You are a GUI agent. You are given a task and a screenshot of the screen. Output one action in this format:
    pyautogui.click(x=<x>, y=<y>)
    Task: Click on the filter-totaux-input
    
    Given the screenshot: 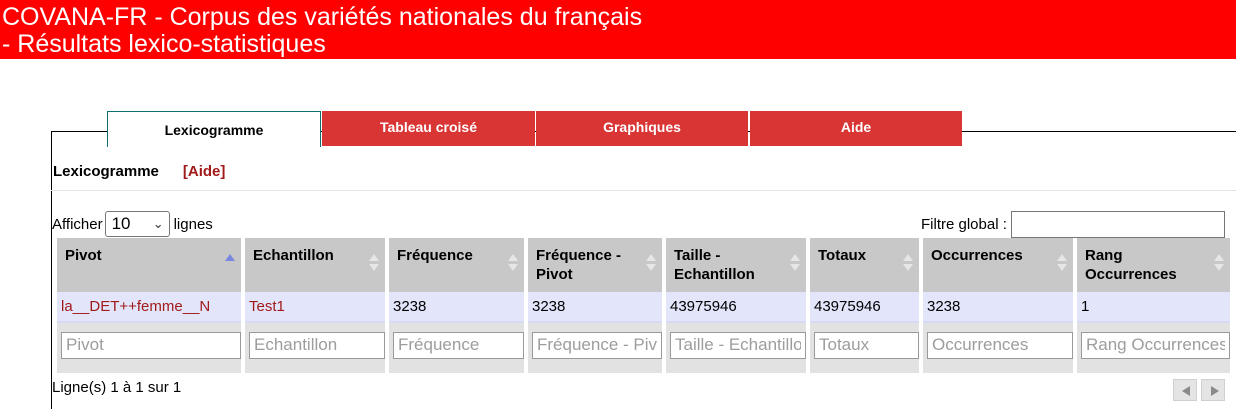 What is the action you would take?
    pyautogui.click(x=866, y=345)
    